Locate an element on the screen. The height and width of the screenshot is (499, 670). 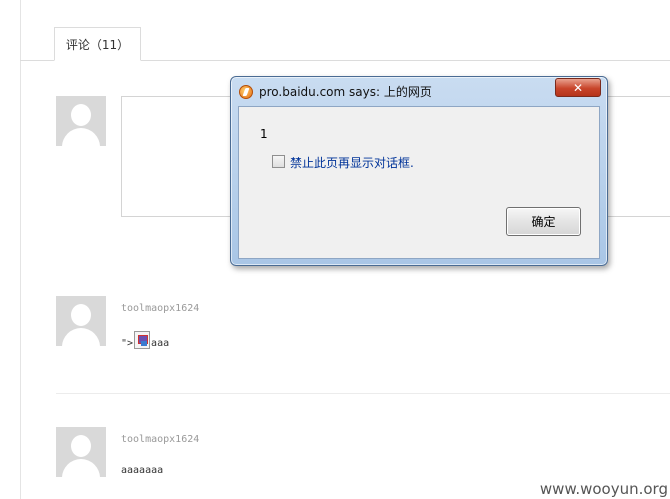
watermark: www.wooyun.org is located at coordinates (603, 489).